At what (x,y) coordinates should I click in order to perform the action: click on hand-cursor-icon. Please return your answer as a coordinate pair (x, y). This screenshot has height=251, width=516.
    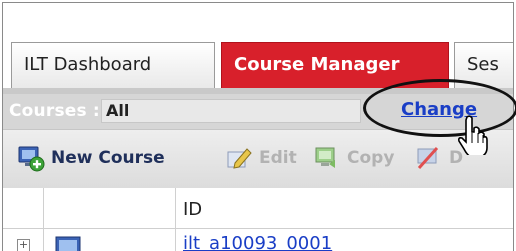
    Looking at the image, I should click on (473, 135).